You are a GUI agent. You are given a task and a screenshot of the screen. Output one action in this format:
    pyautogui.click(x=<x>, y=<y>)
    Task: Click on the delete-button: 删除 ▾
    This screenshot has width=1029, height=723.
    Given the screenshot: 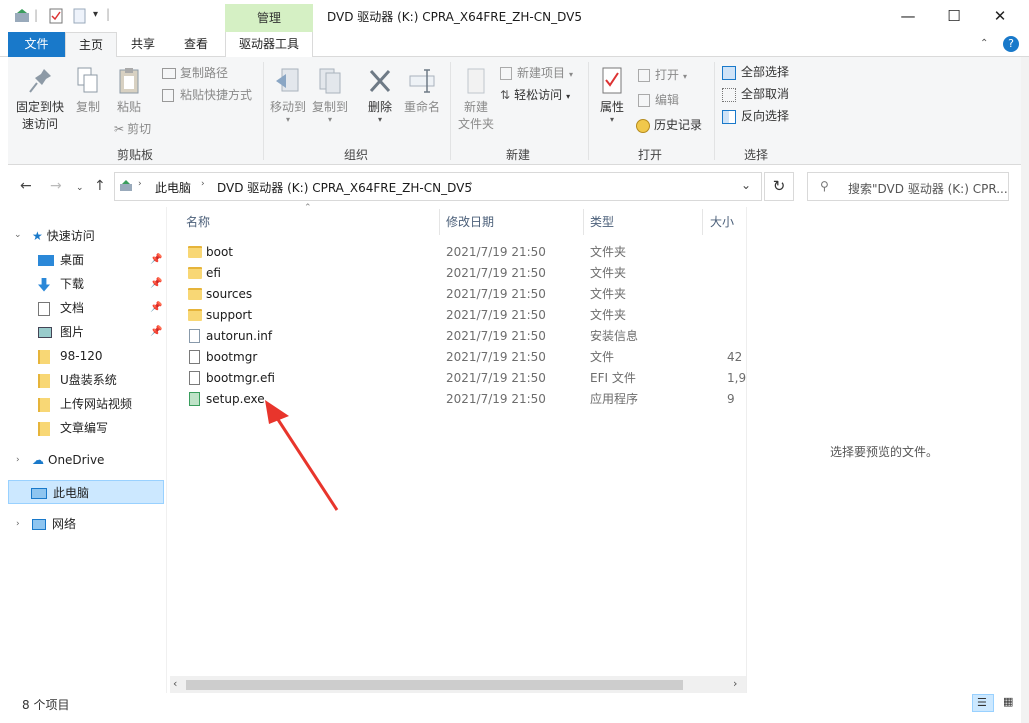 What is the action you would take?
    pyautogui.click(x=380, y=95)
    